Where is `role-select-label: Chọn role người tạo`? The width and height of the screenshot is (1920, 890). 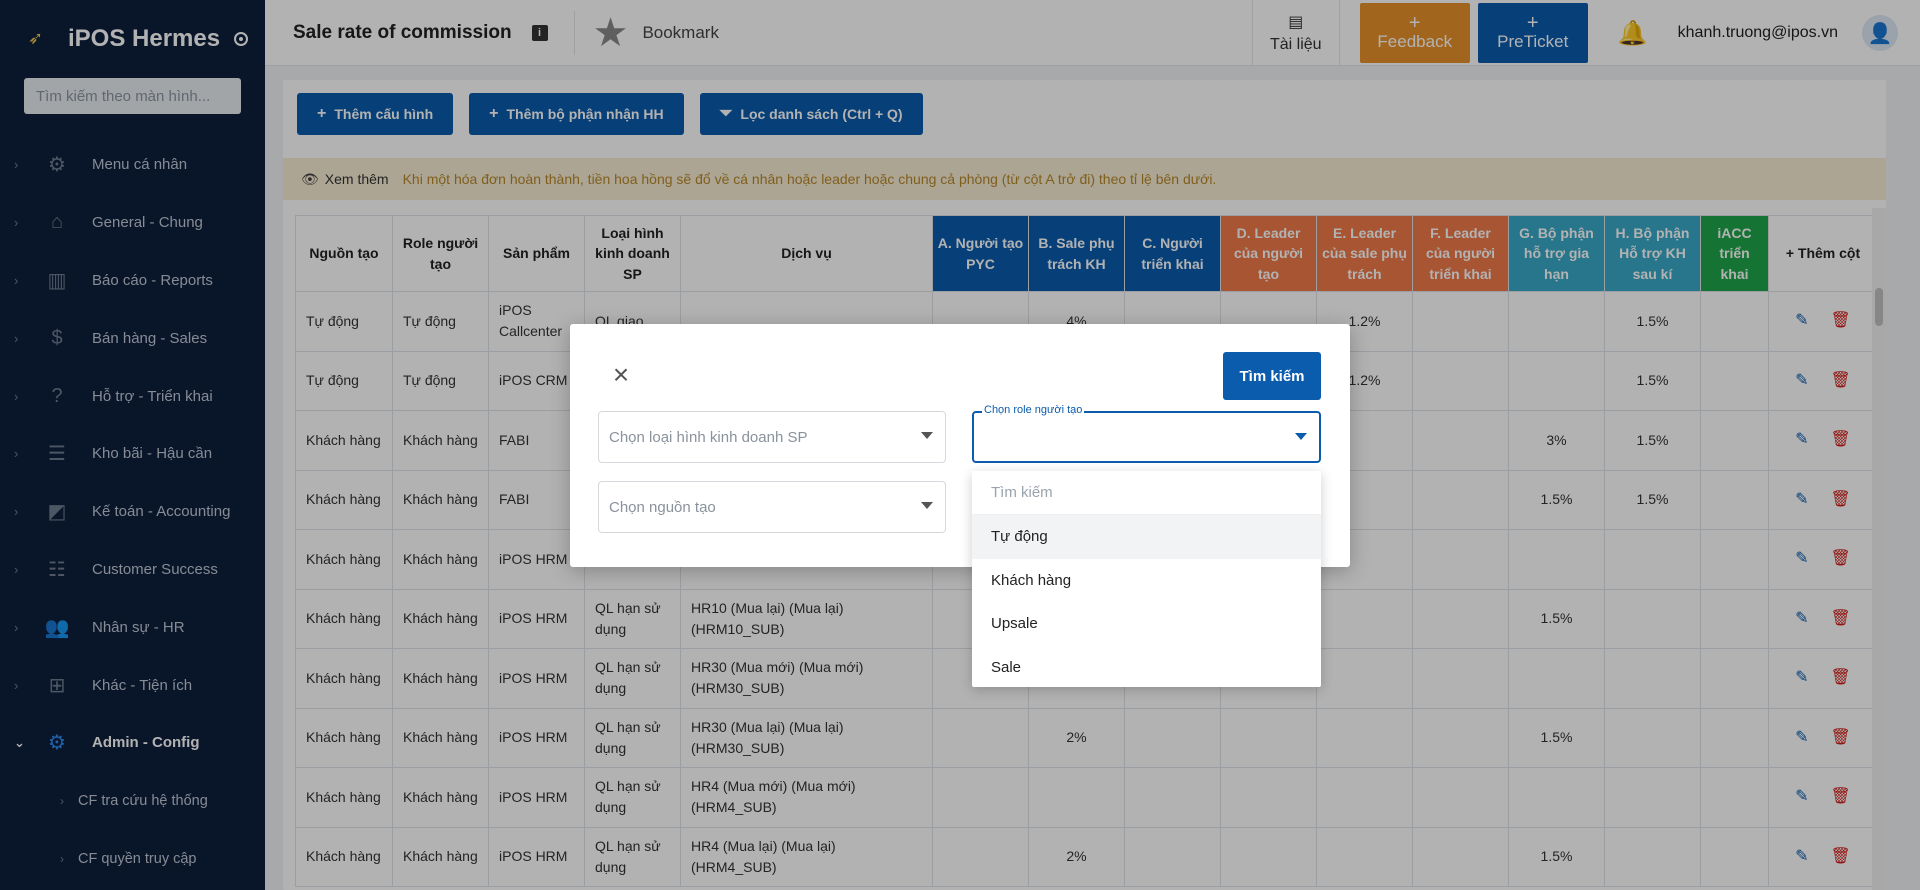
role-select-label: Chọn role người tạo is located at coordinates (1033, 410).